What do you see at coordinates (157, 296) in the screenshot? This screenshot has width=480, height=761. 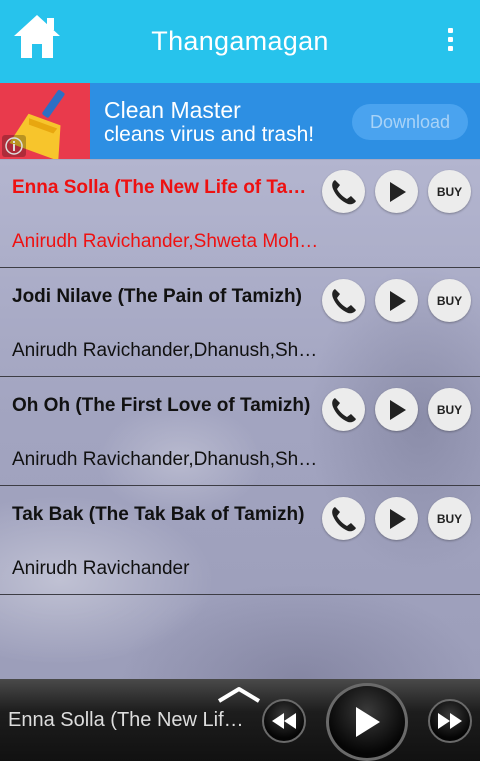 I see `song-title: Jodi Nilave (The Pain of Tamizh)` at bounding box center [157, 296].